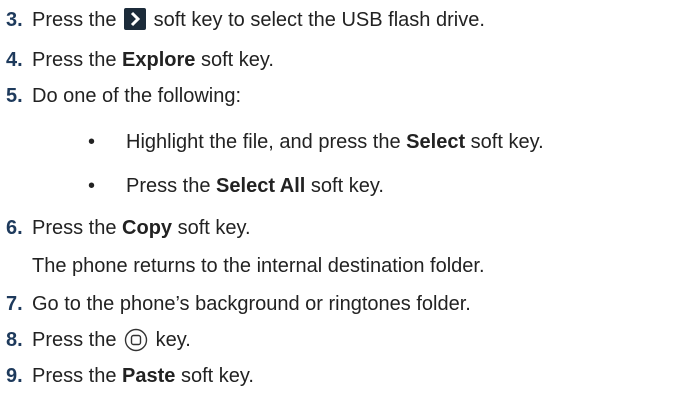 This screenshot has height=396, width=683. Describe the element at coordinates (263, 142) in the screenshot. I see `bullet-text-pre: Highlight the file, and press the` at that location.